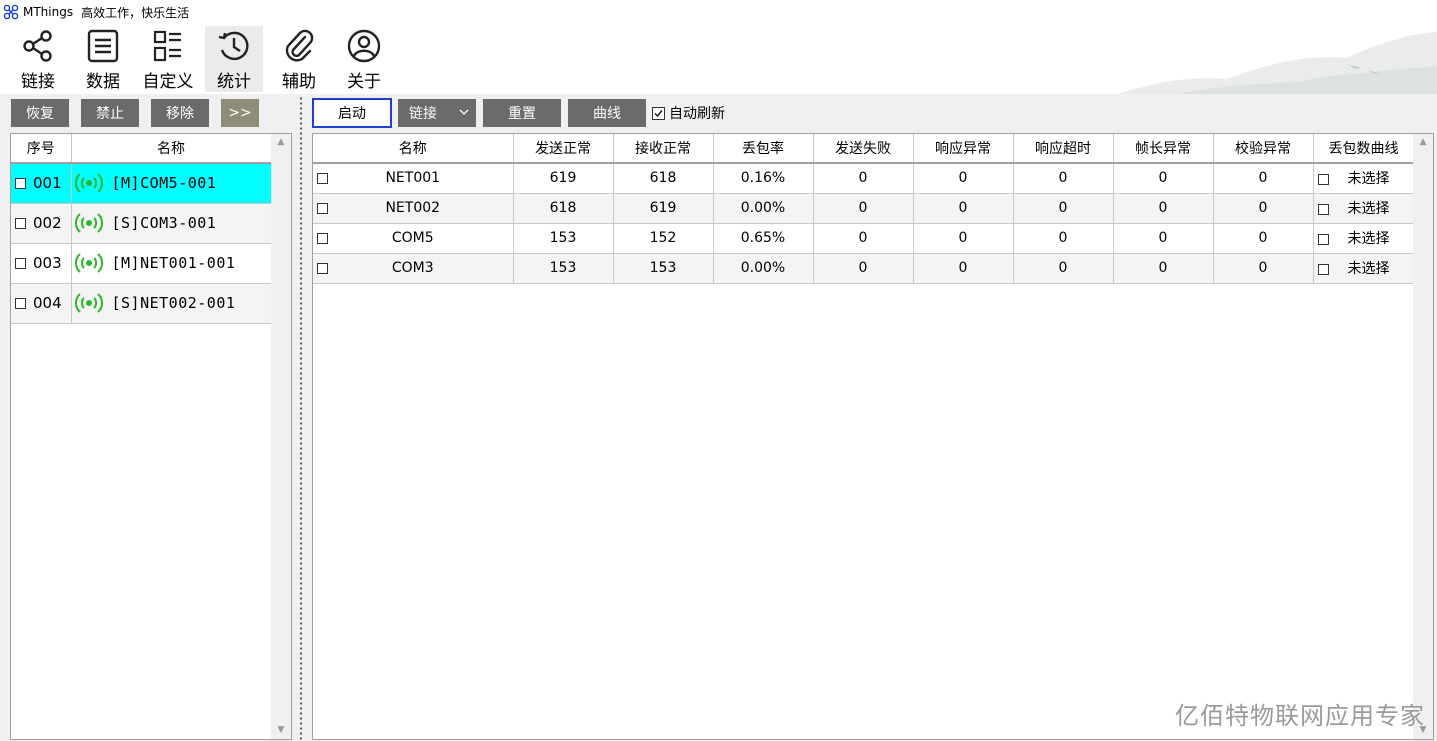 The image size is (1437, 741). What do you see at coordinates (110, 113) in the screenshot?
I see `disable-button: 禁止` at bounding box center [110, 113].